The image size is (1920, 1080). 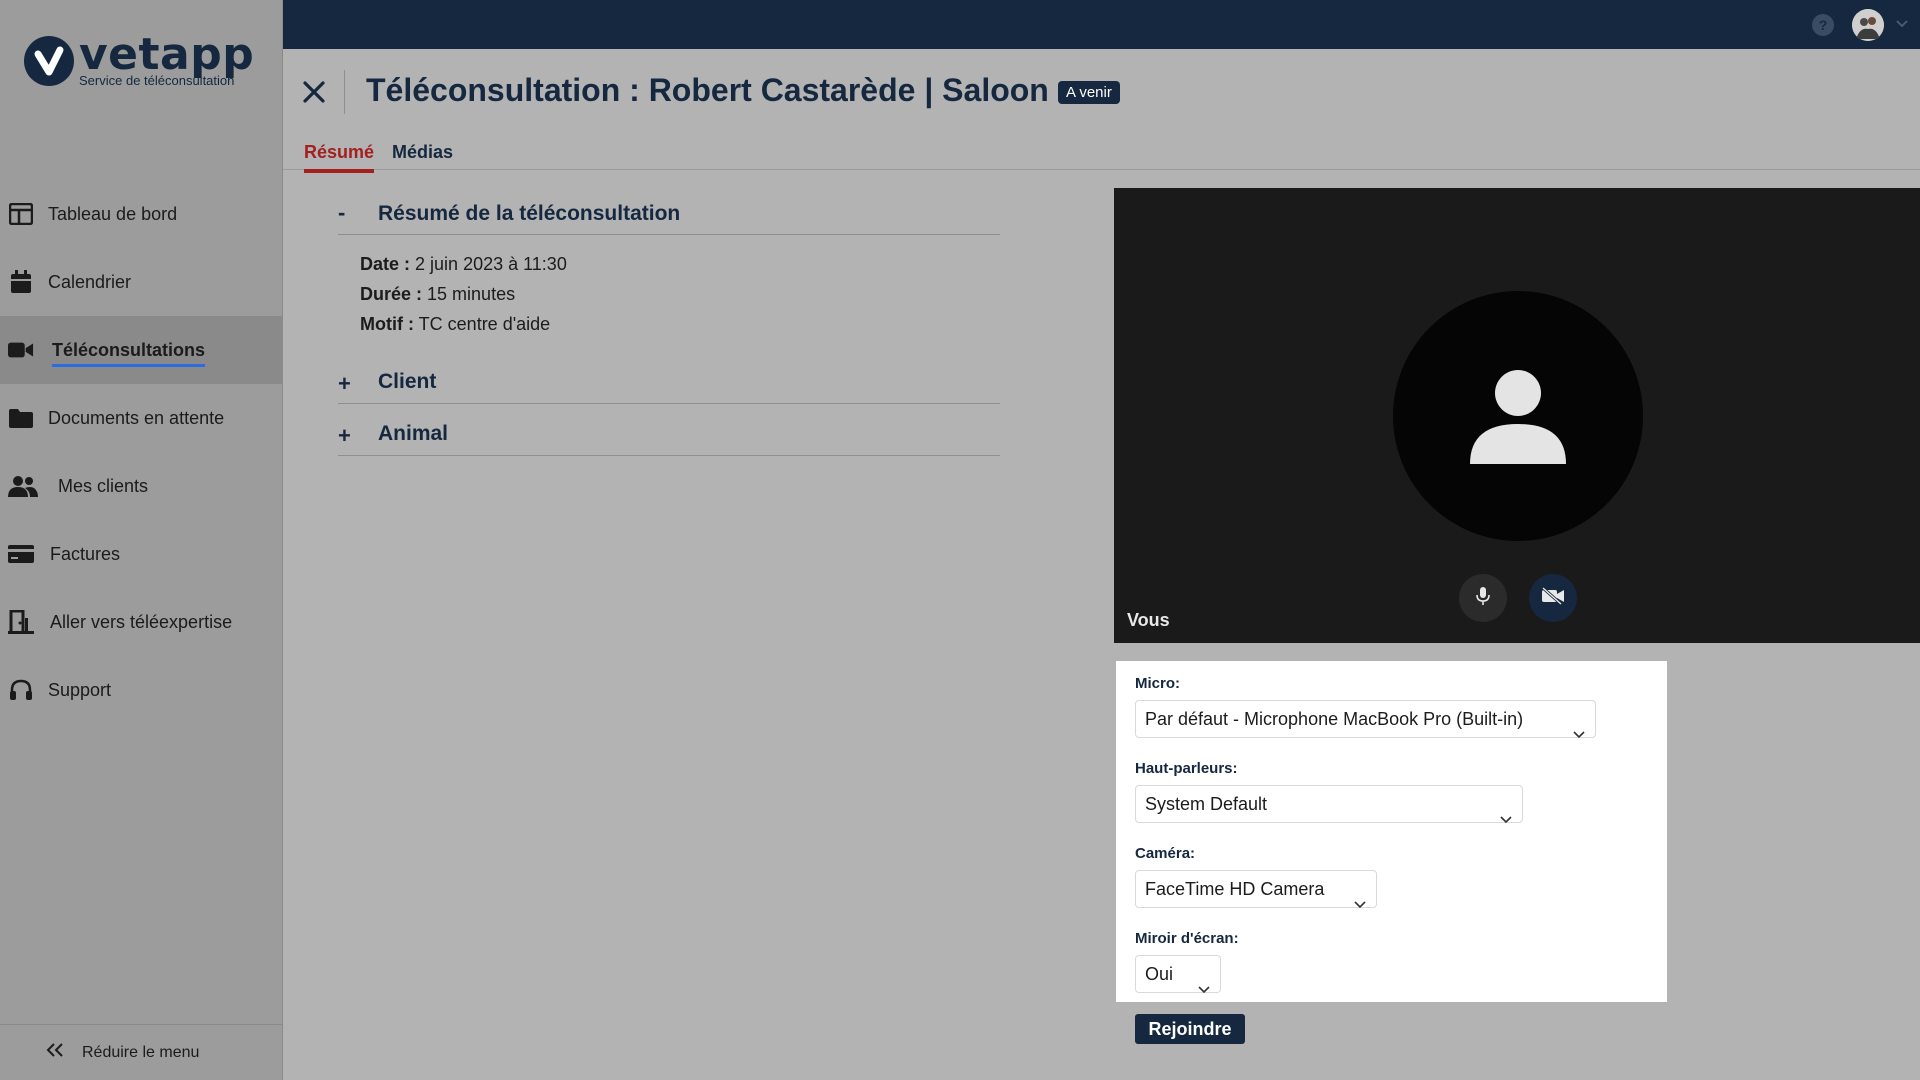 I want to click on summary-section-title: Résumé de la téléconsultation, so click(x=529, y=214).